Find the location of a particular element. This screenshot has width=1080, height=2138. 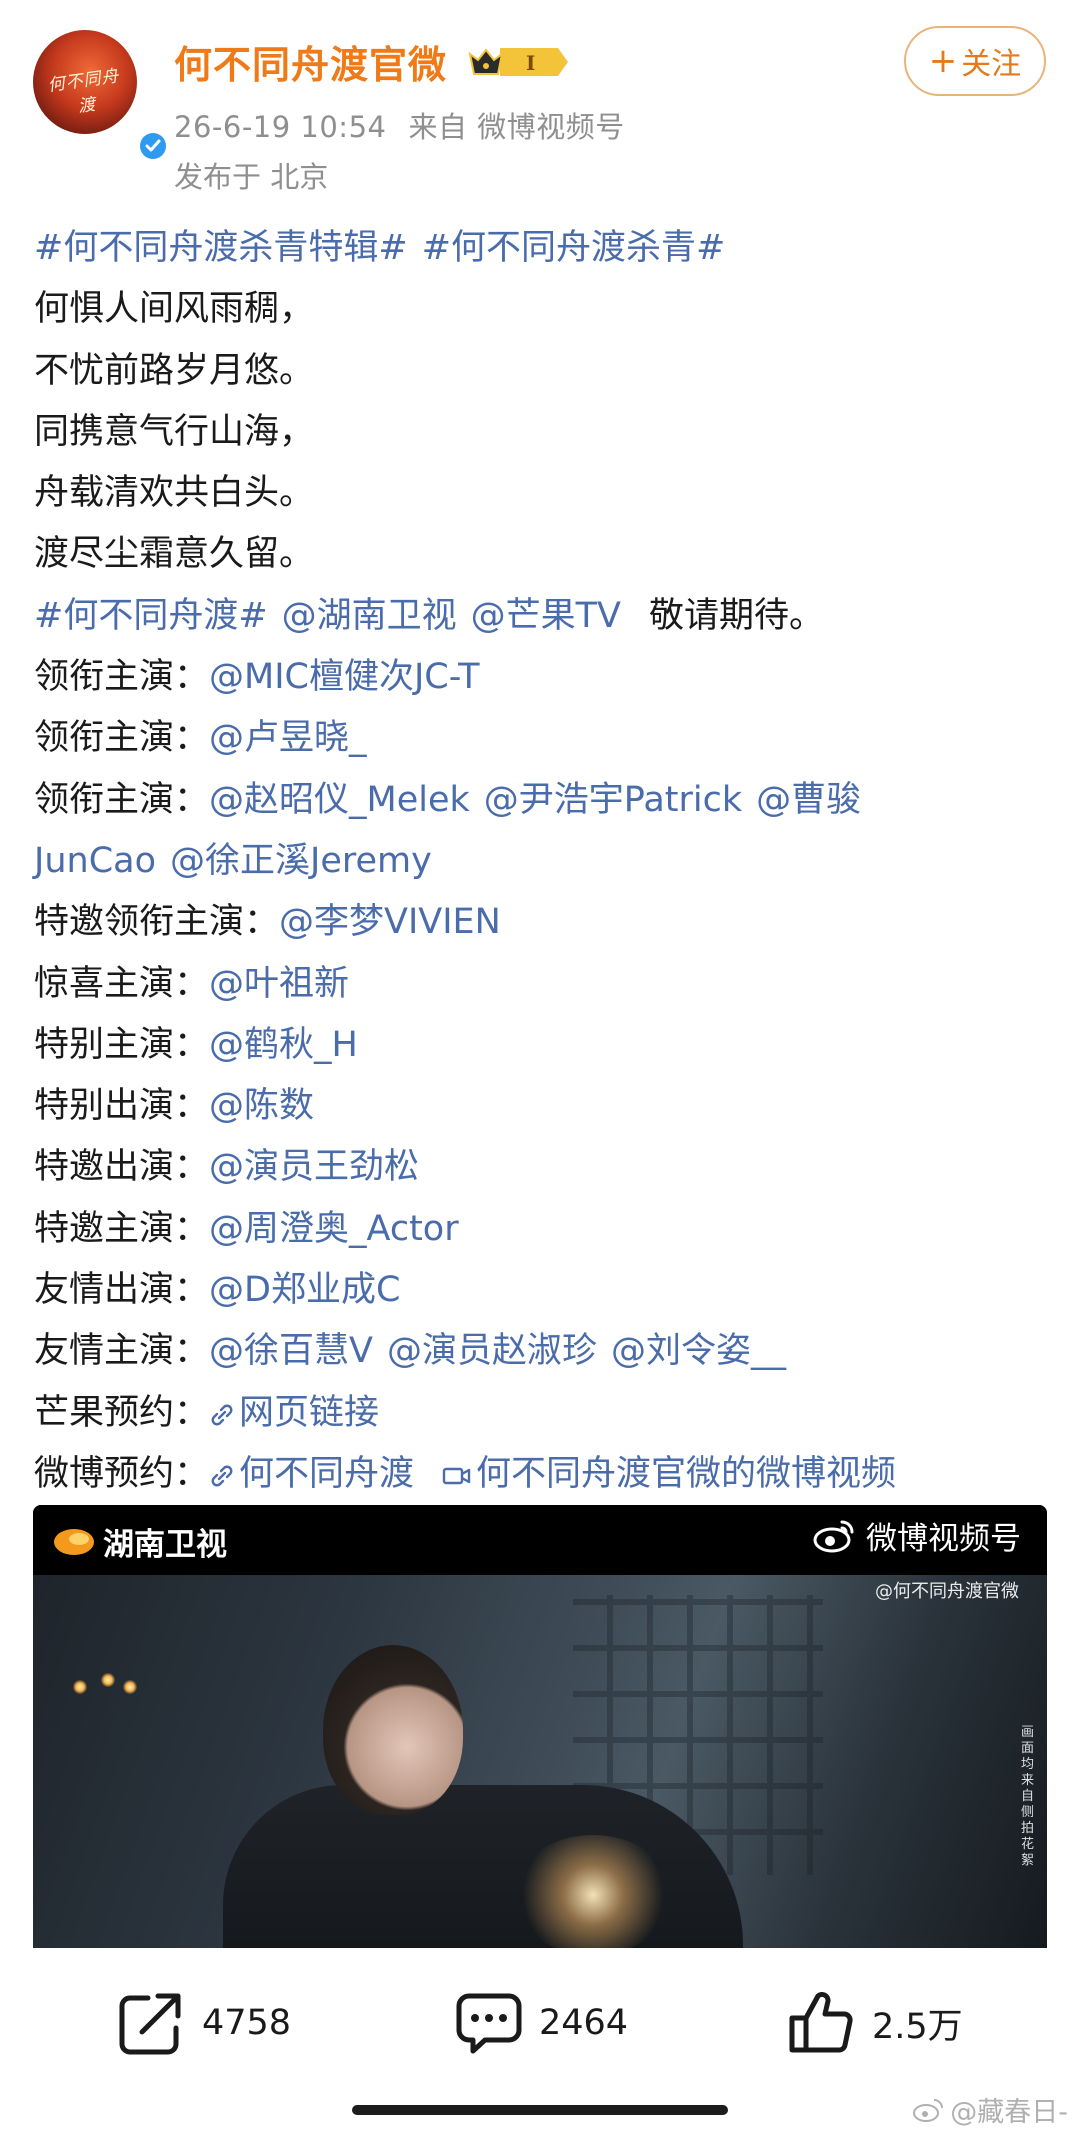

author-name: 何不同舟渡官微 is located at coordinates (310, 61).